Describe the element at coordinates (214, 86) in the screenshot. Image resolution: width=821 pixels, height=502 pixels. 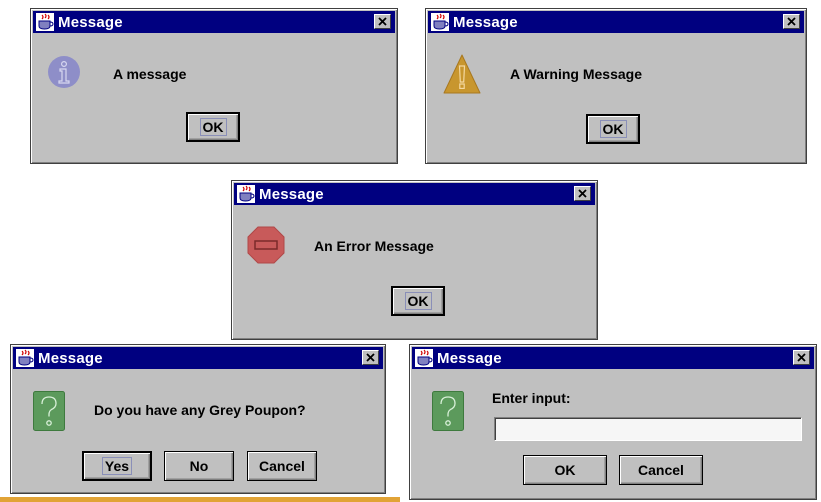
I see `info-dialog: Message A message OK` at that location.